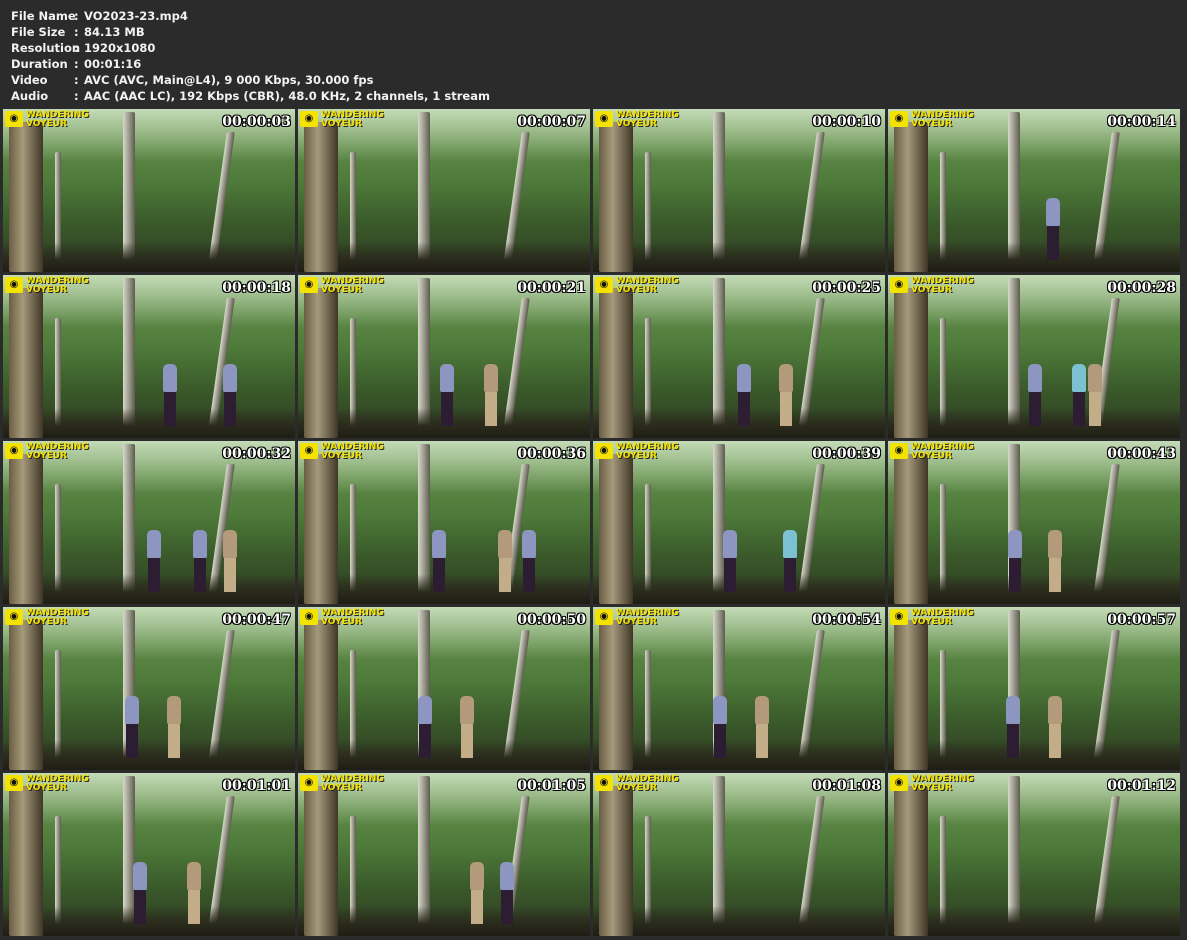  What do you see at coordinates (739, 854) in the screenshot?
I see `thumbnail-frame: ◉ WANDERING VOYEUR 00:01:08` at bounding box center [739, 854].